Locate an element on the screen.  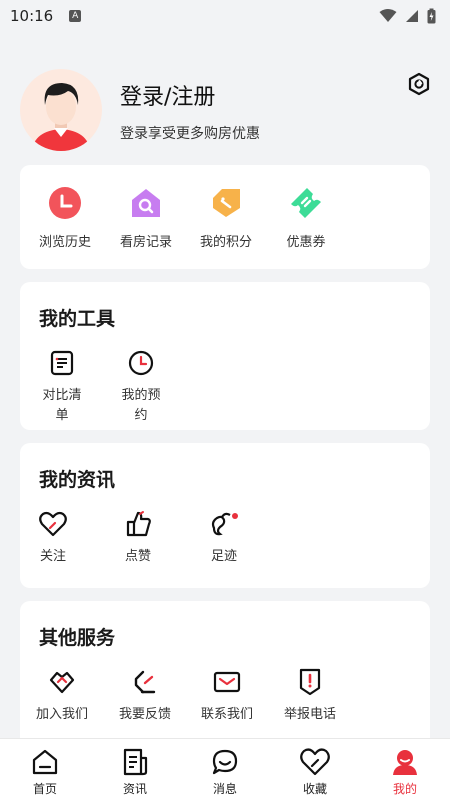
house-search-icon is located at coordinates (146, 203).